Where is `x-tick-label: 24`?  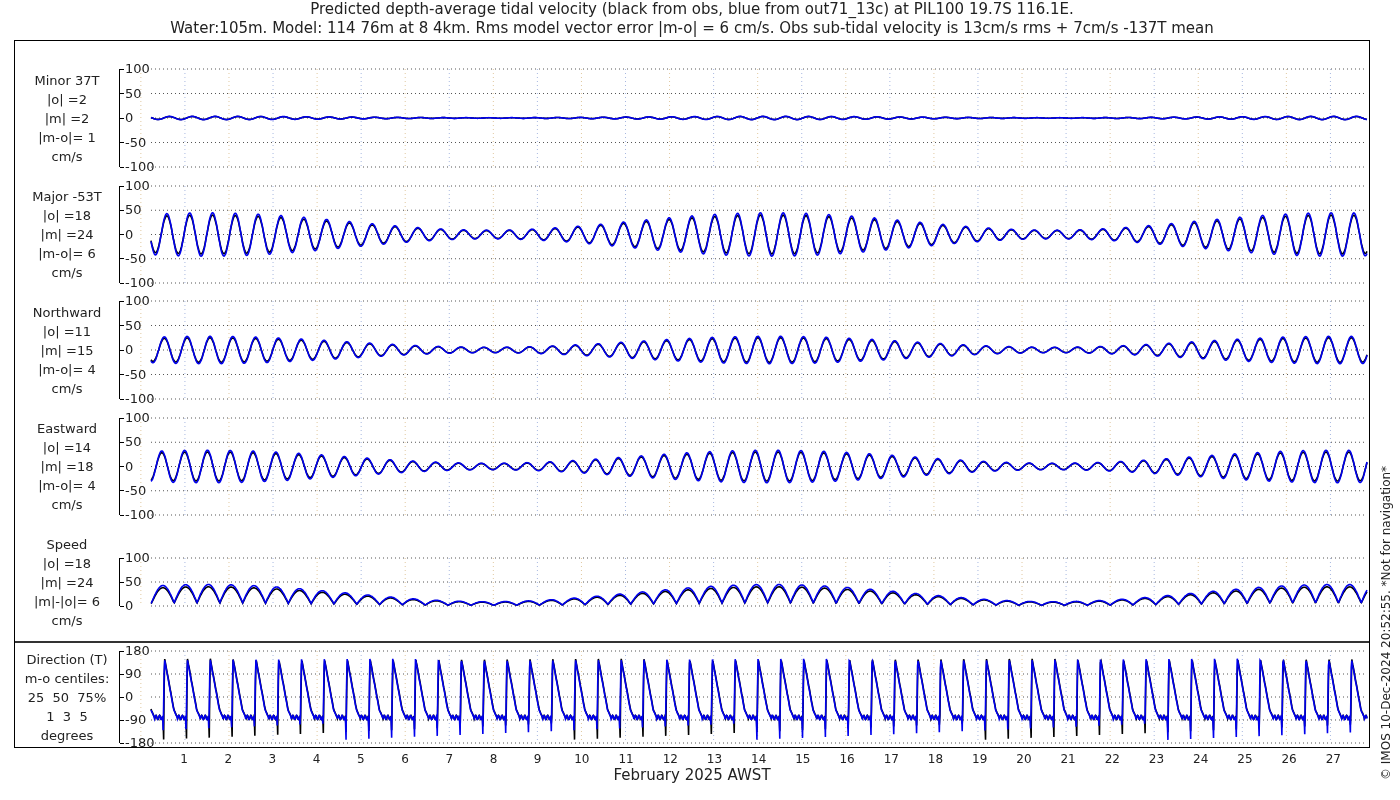
x-tick-label: 24 is located at coordinates (1201, 759).